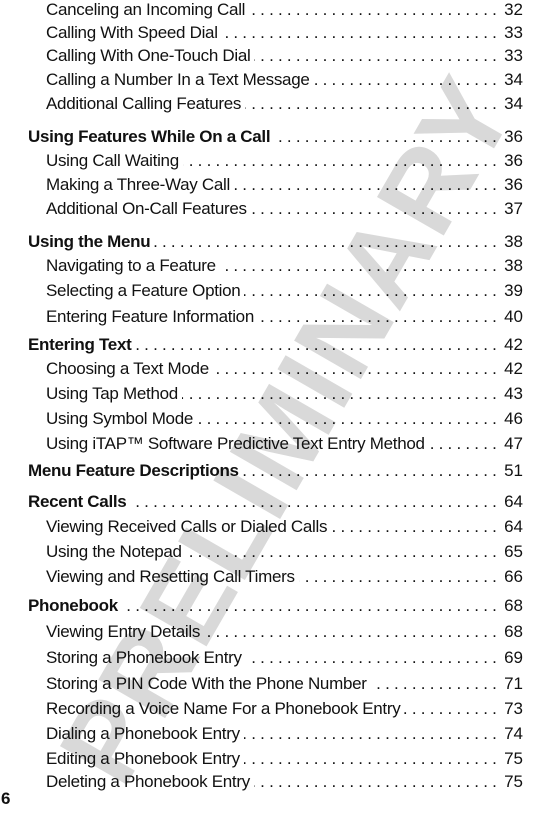  What do you see at coordinates (77, 501) in the screenshot?
I see `entry-title: Recent Calls` at bounding box center [77, 501].